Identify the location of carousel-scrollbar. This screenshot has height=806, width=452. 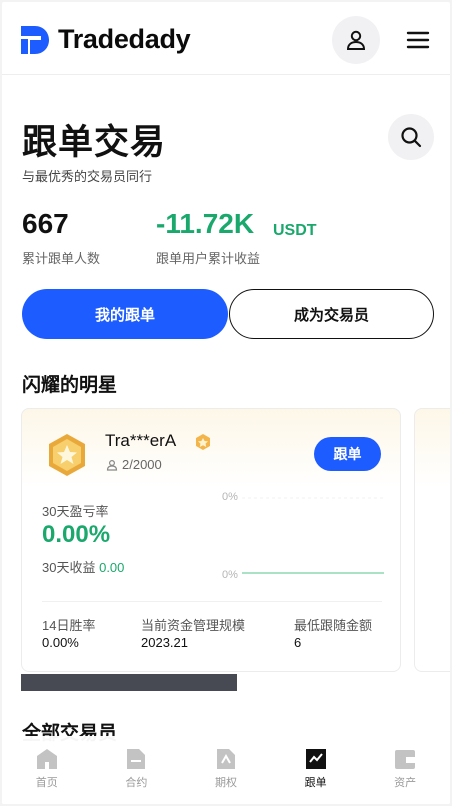
(129, 682).